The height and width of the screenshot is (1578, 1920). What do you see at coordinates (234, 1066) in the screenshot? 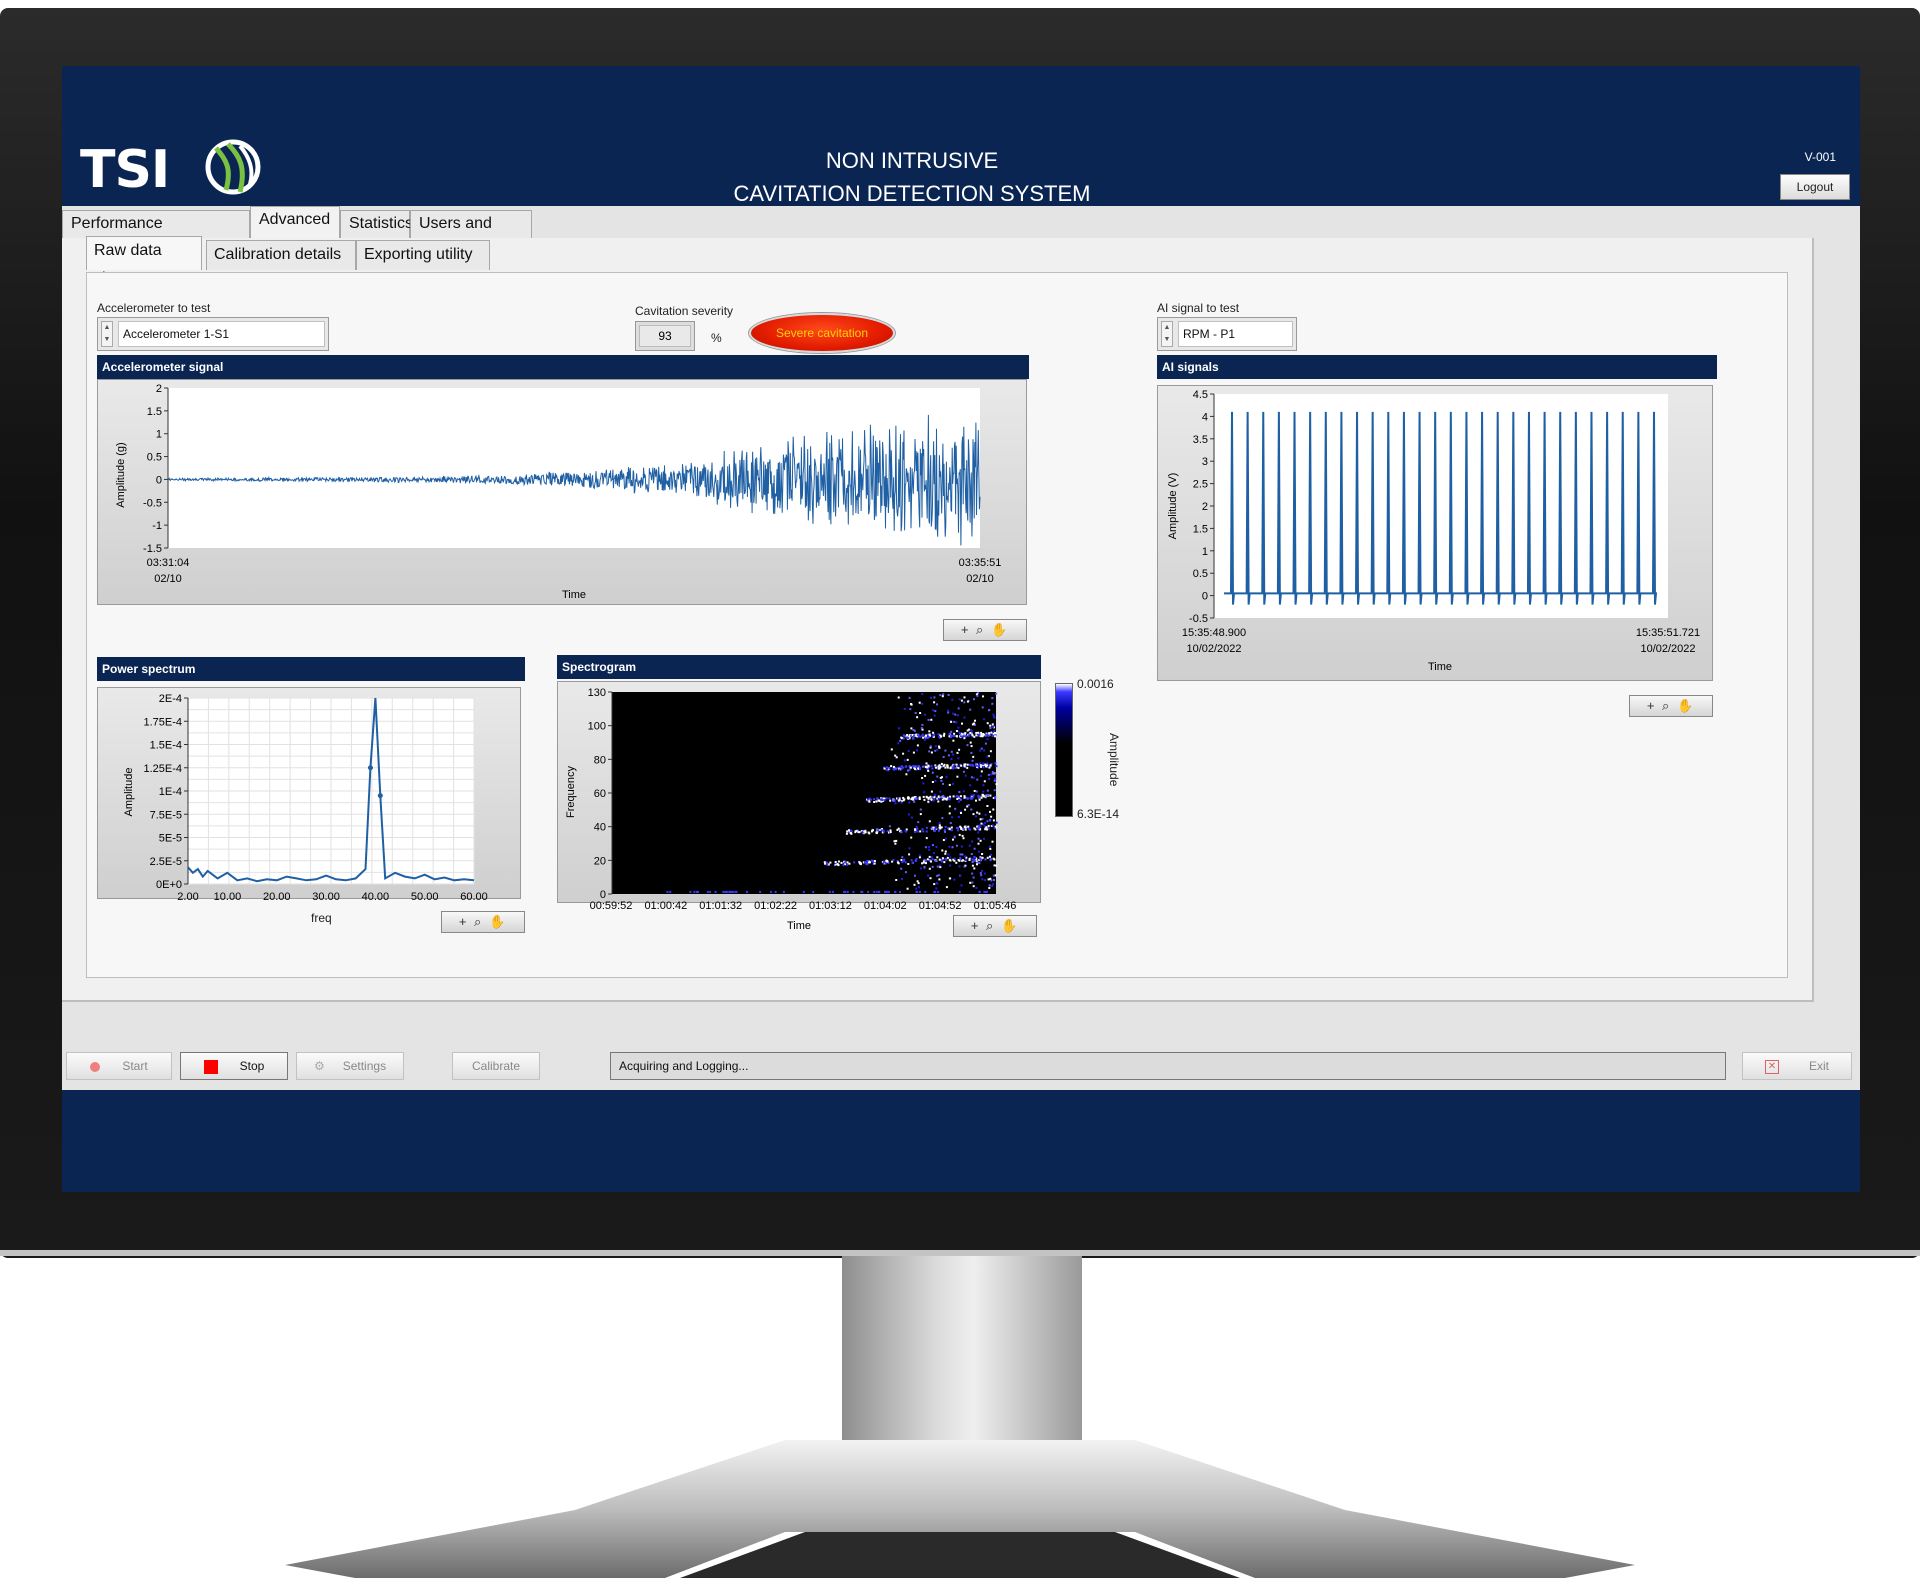
I see `stop-button: Stop` at bounding box center [234, 1066].